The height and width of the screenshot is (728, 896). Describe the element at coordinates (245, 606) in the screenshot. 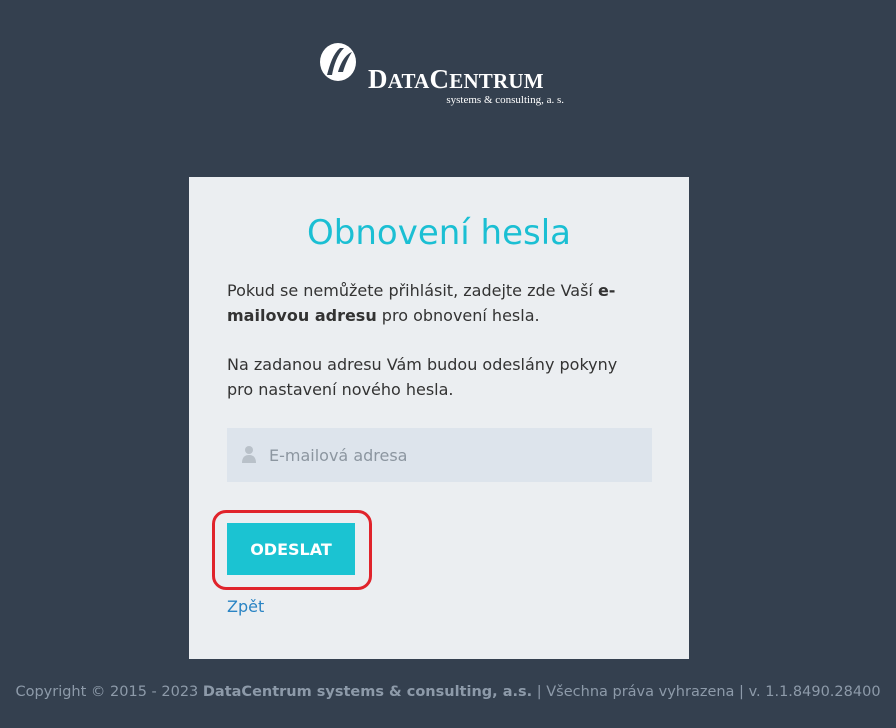

I see `back-link: Zpět` at that location.